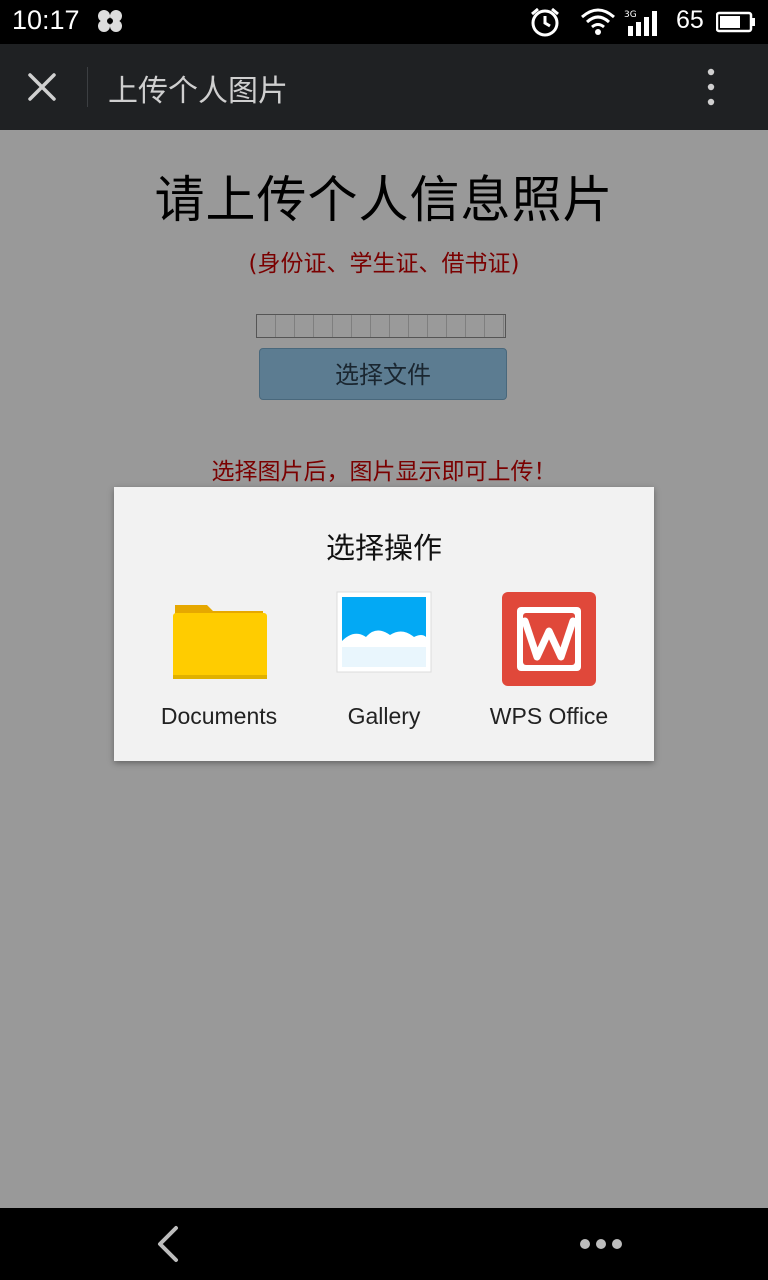 The height and width of the screenshot is (1280, 768). I want to click on header-divider, so click(87, 87).